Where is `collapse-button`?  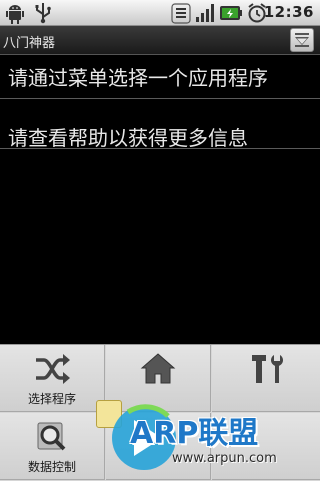
collapse-button is located at coordinates (302, 40).